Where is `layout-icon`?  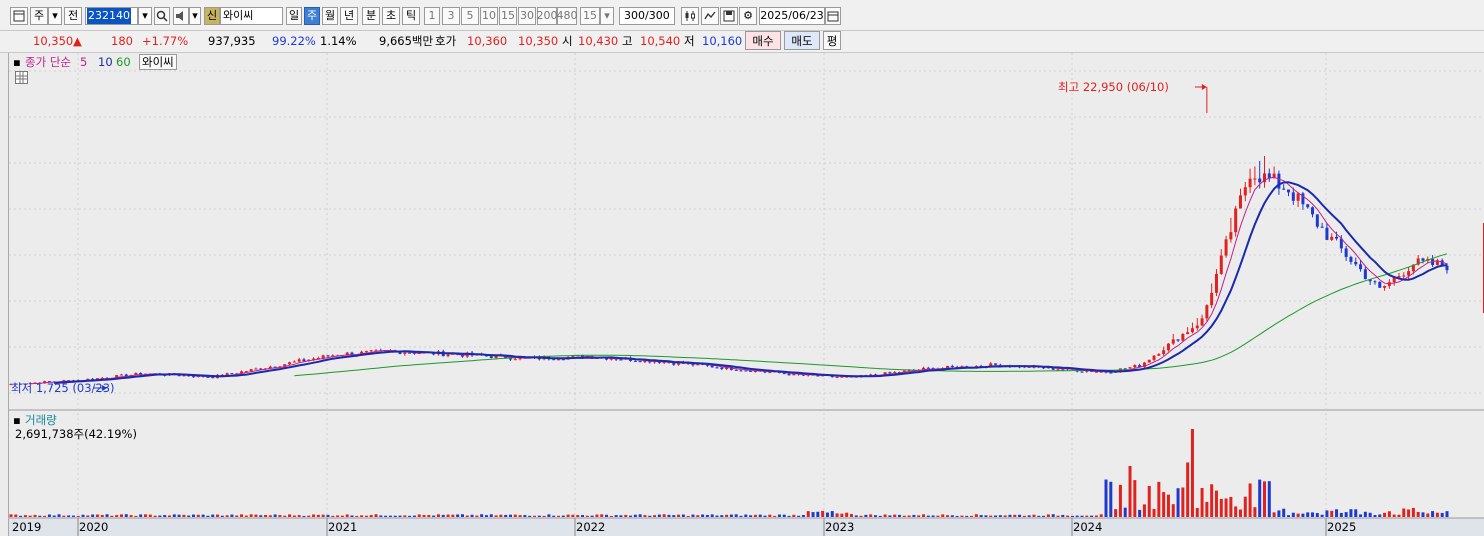
layout-icon is located at coordinates (19, 16).